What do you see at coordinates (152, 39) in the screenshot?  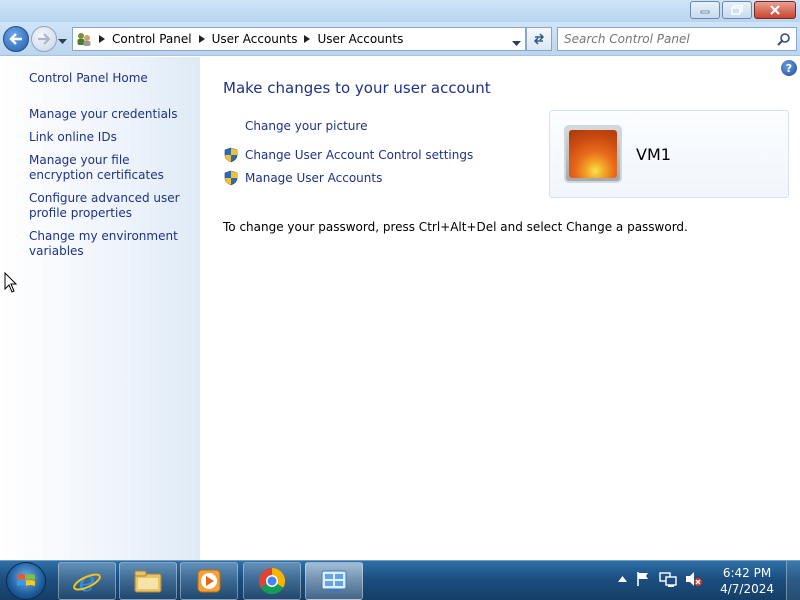 I see `breadcrumb-control-panel: Control Panel` at bounding box center [152, 39].